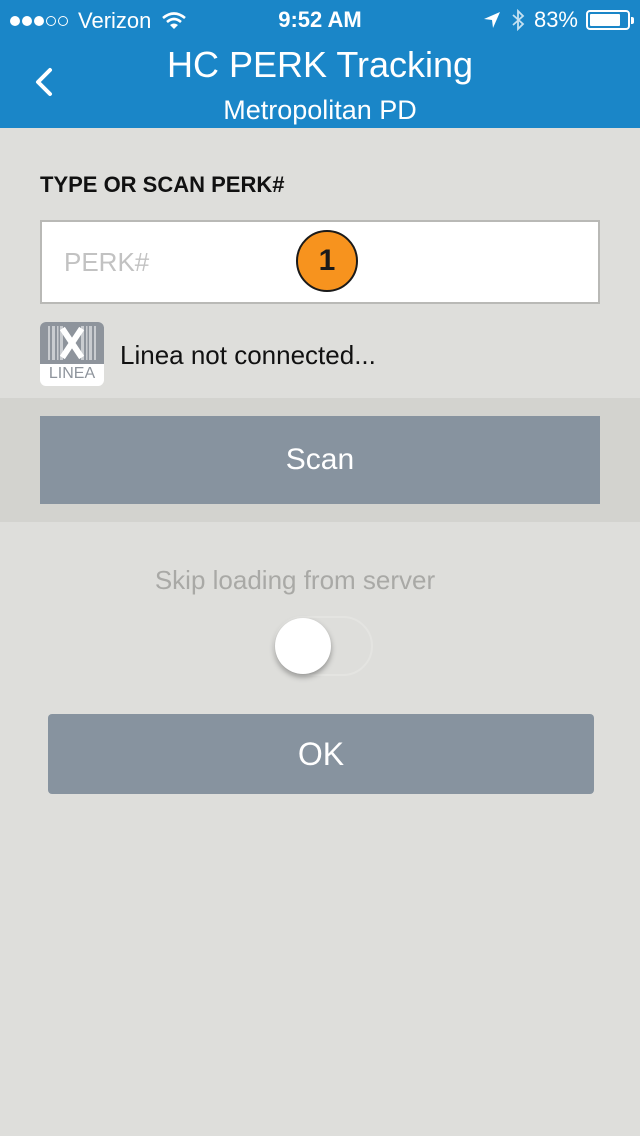 The height and width of the screenshot is (1136, 640). I want to click on battery-icon, so click(610, 20).